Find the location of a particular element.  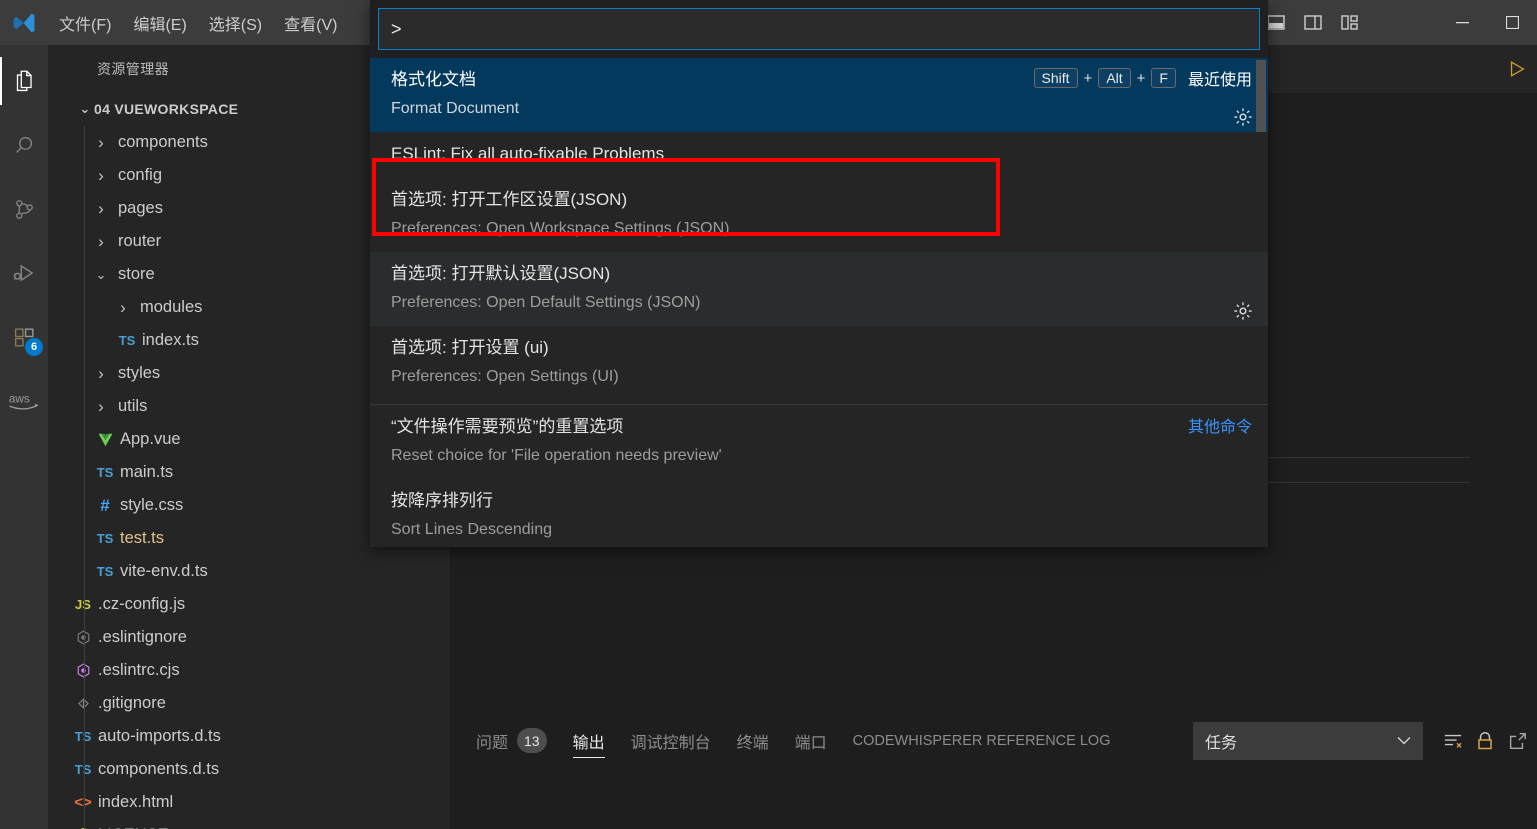

panel-actions: 任务 is located at coordinates (1365, 740).